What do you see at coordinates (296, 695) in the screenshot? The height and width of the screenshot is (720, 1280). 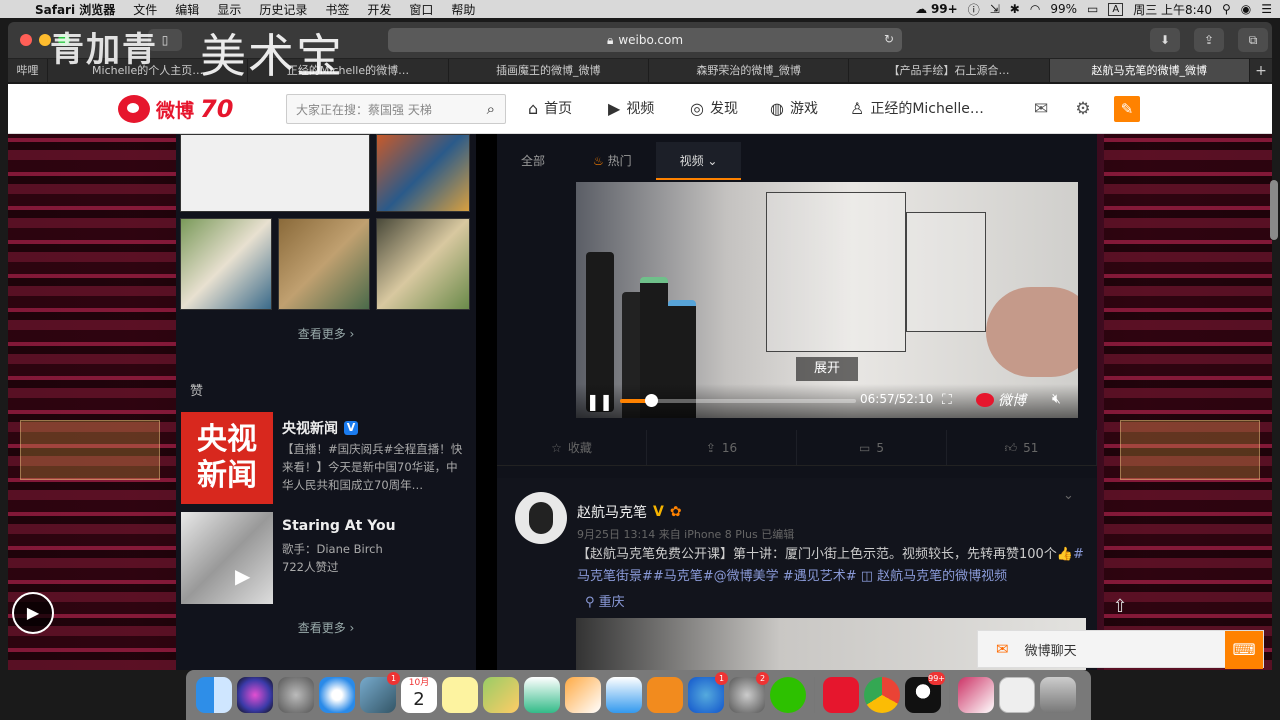 I see `launchpad-icon` at bounding box center [296, 695].